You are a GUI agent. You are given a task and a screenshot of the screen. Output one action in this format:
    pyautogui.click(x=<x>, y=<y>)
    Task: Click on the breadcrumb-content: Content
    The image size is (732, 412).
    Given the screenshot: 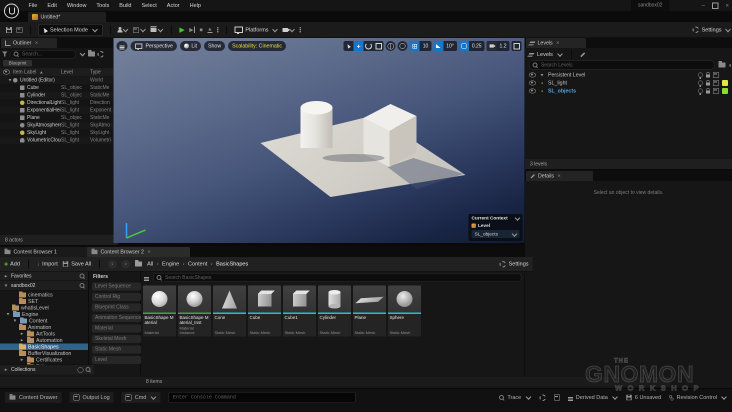 What is the action you would take?
    pyautogui.click(x=197, y=264)
    